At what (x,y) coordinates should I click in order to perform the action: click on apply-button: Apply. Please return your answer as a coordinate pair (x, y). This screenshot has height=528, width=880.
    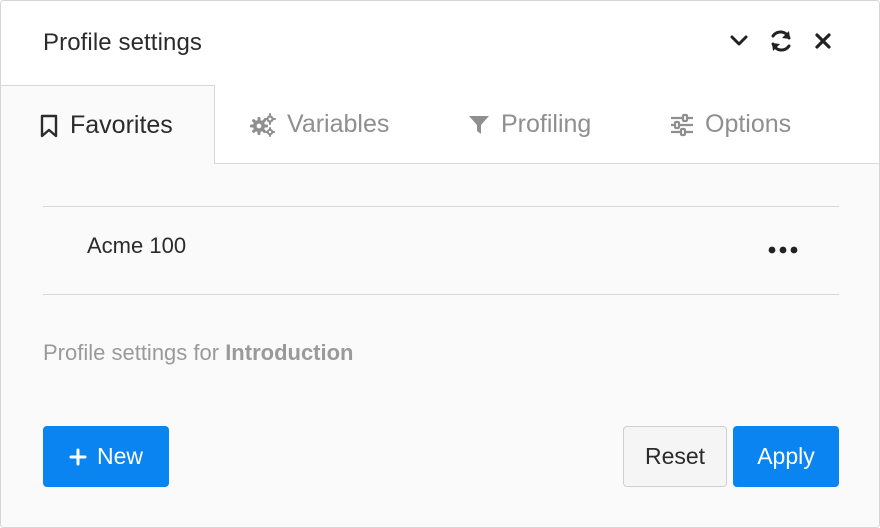
    Looking at the image, I should click on (786, 456).